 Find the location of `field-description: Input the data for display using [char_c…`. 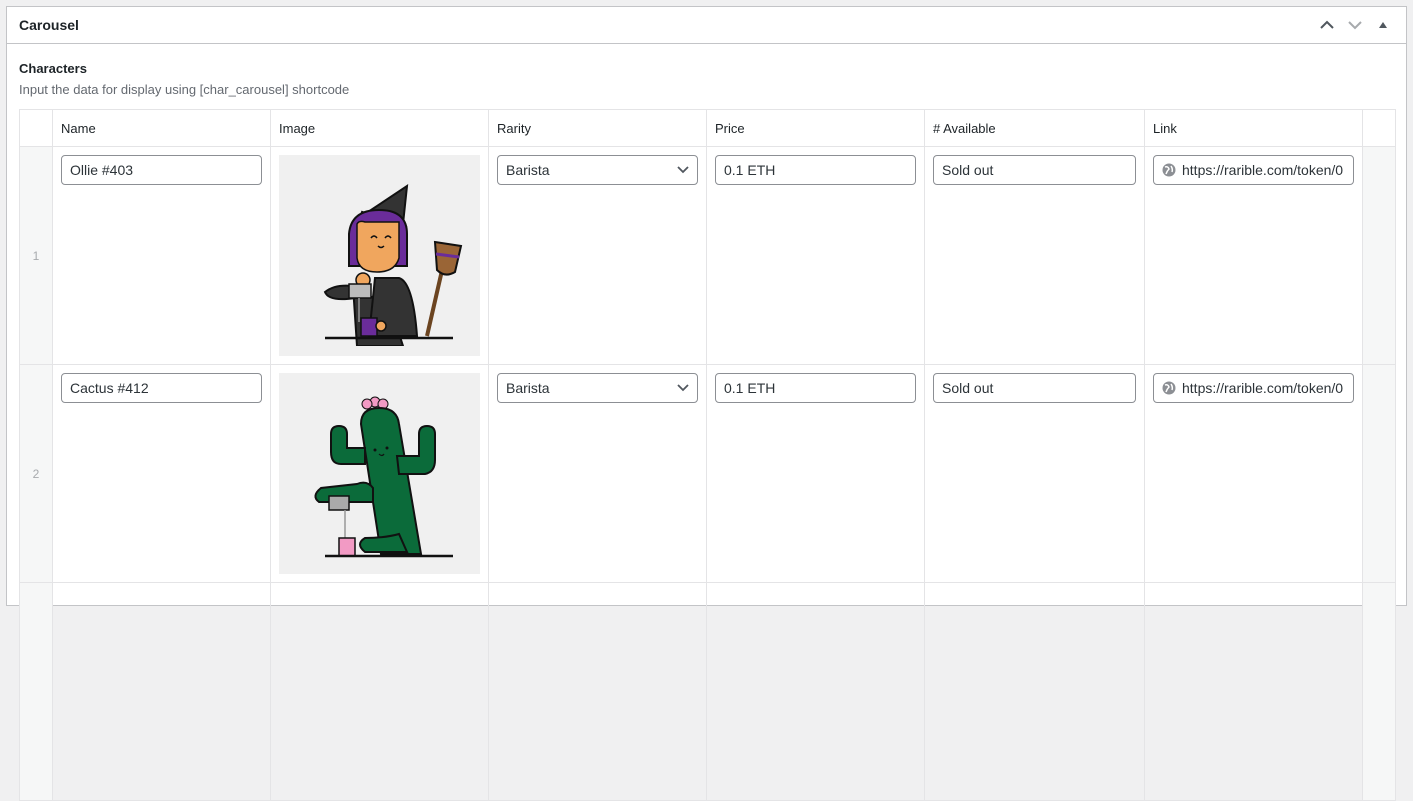

field-description: Input the data for display using [char_c… is located at coordinates (184, 89).